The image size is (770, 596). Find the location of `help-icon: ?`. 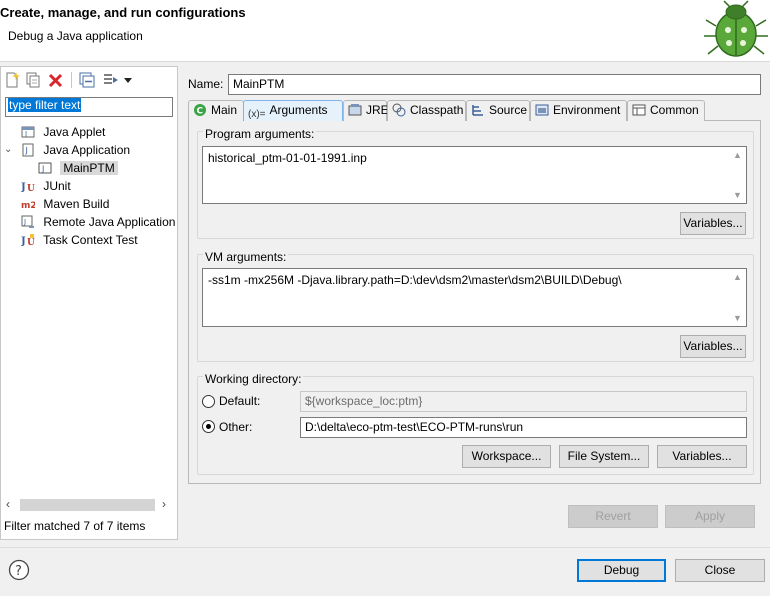

help-icon: ? is located at coordinates (19, 570).